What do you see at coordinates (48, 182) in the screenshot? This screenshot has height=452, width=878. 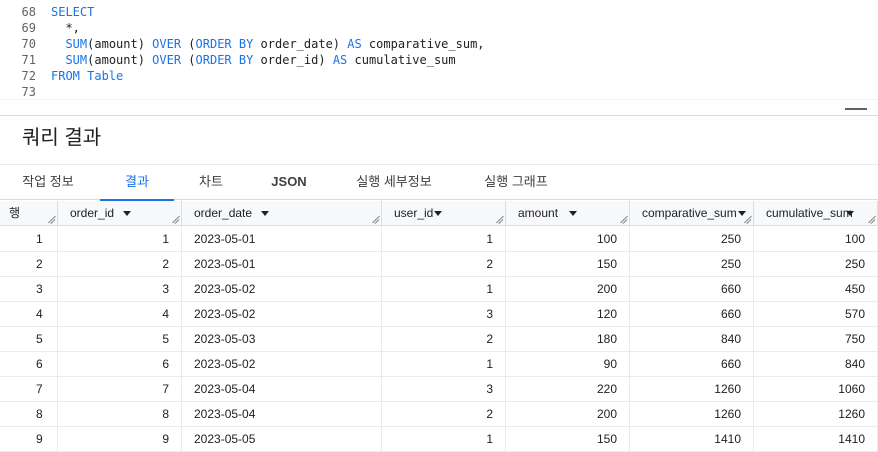 I see `tab-job-info: 작업 정보` at bounding box center [48, 182].